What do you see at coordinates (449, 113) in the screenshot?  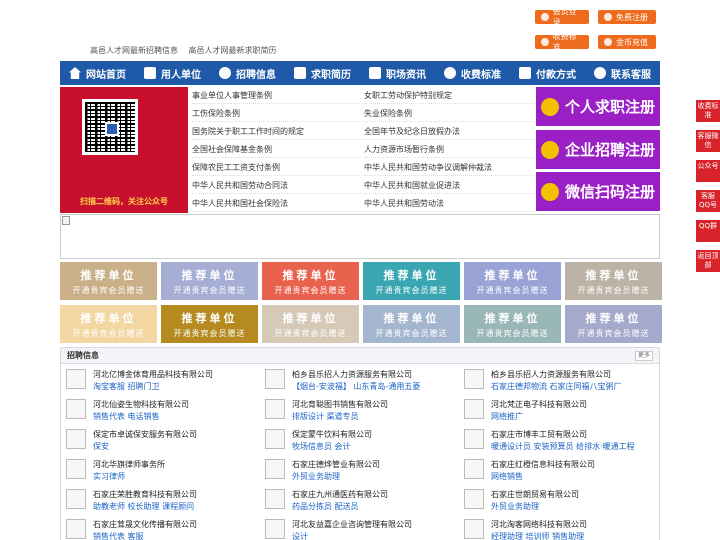 I see `law-link: 失业保险条例` at bounding box center [449, 113].